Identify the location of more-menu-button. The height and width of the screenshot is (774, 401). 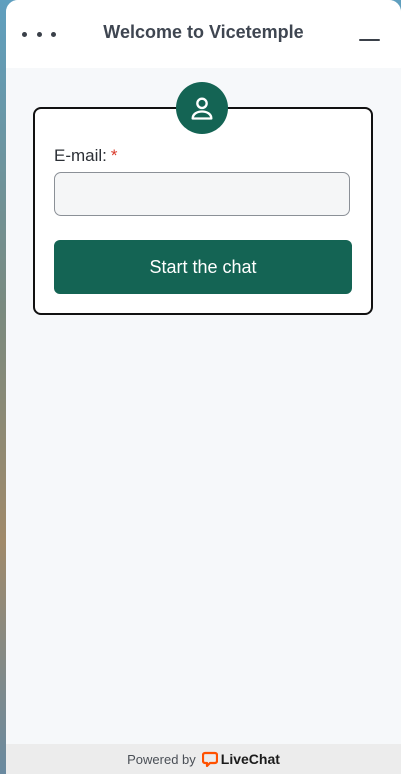
(39, 34).